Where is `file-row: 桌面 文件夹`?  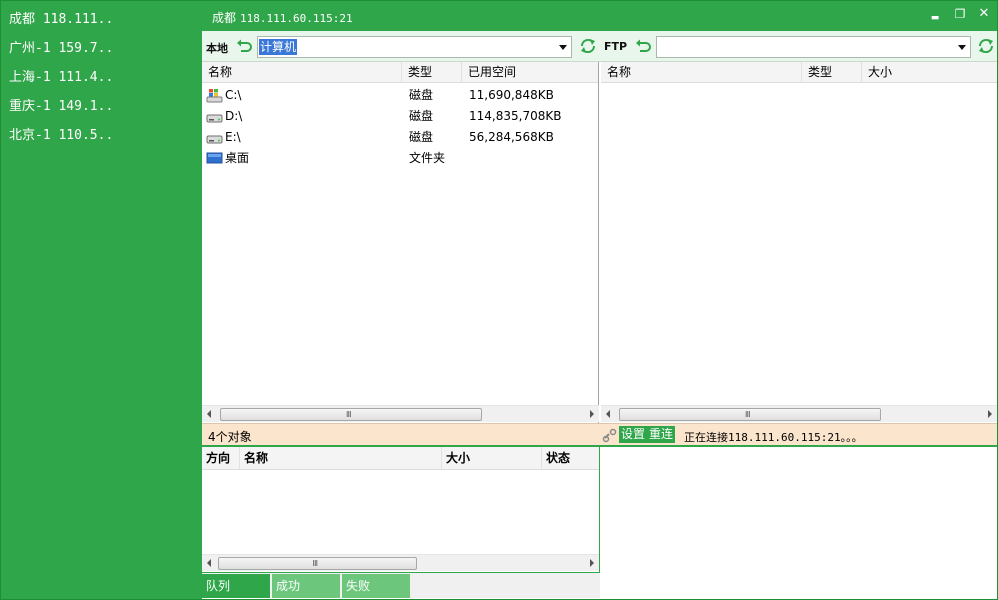 file-row: 桌面 文件夹 is located at coordinates (400, 158).